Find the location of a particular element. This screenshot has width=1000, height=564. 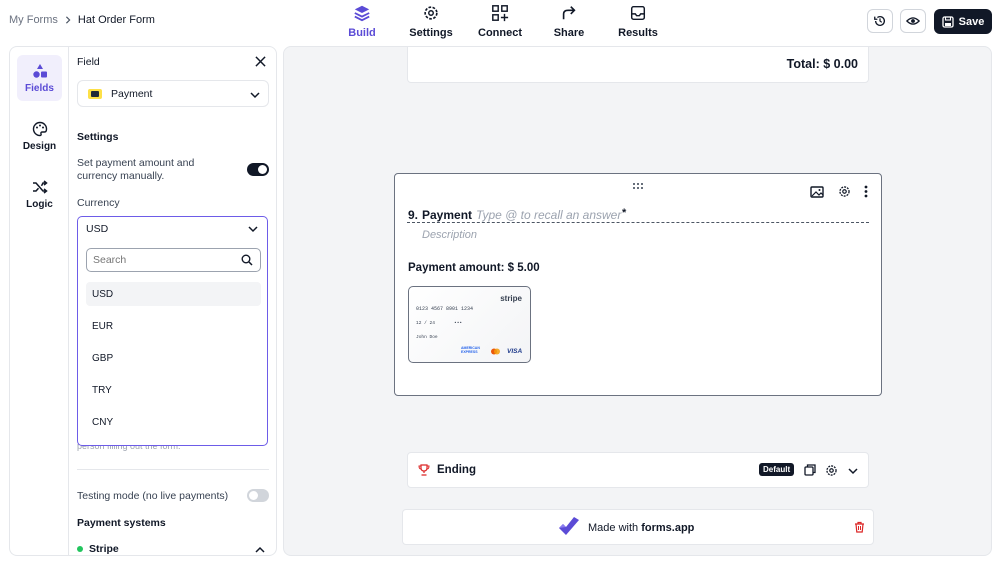

rail-fields-label: Fields is located at coordinates (39, 88).